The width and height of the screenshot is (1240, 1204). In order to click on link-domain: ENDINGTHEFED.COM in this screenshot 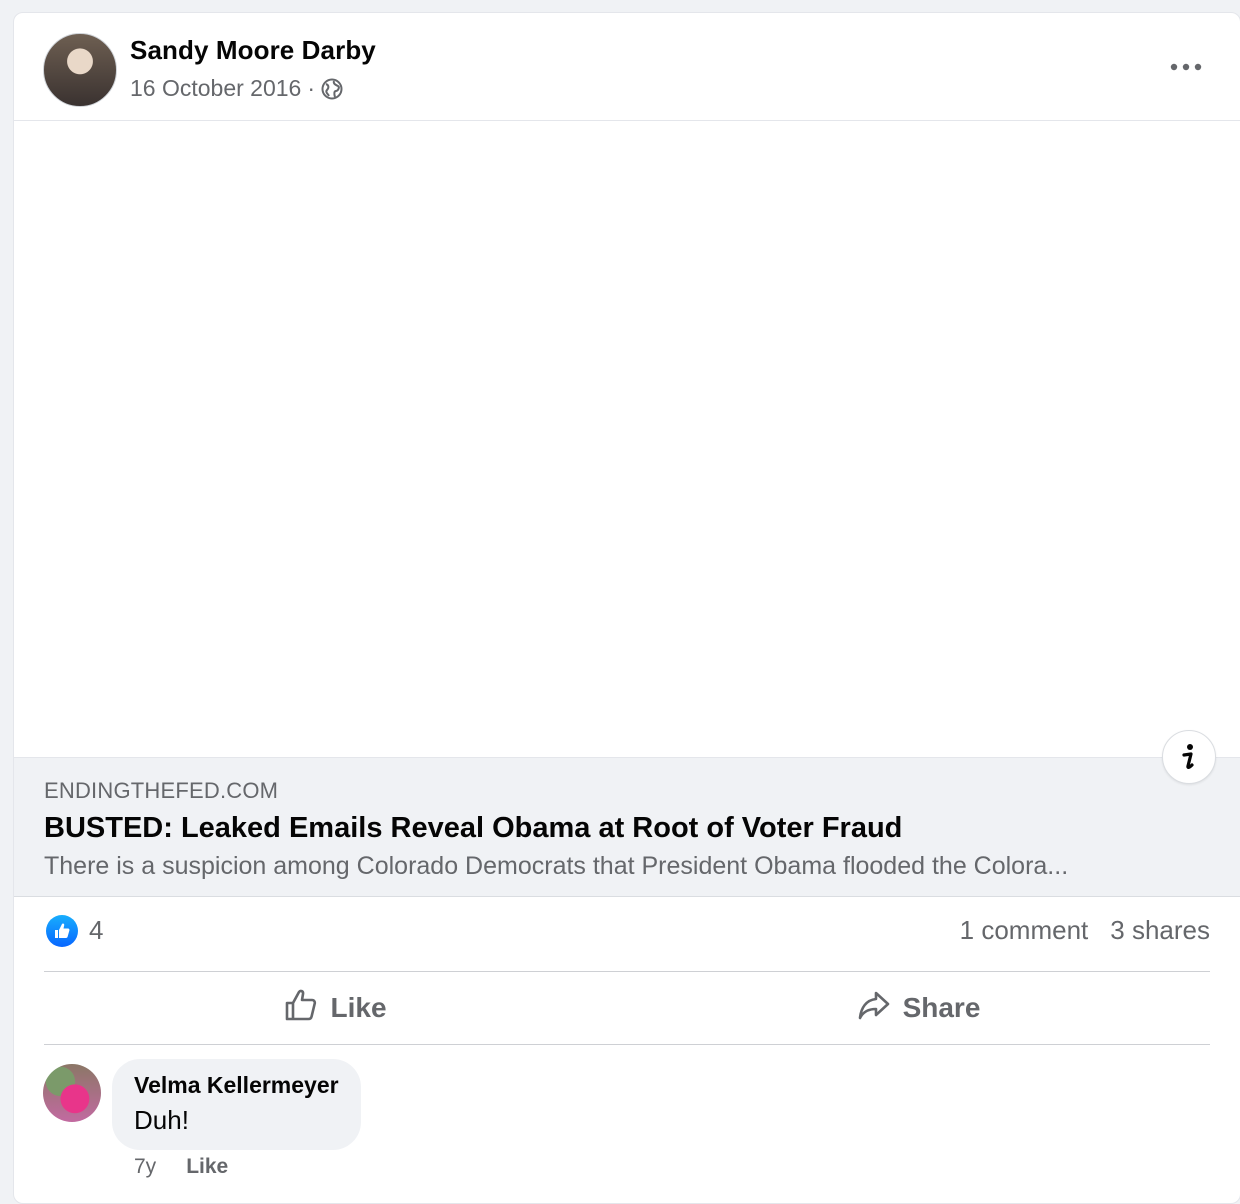, I will do `click(161, 790)`.